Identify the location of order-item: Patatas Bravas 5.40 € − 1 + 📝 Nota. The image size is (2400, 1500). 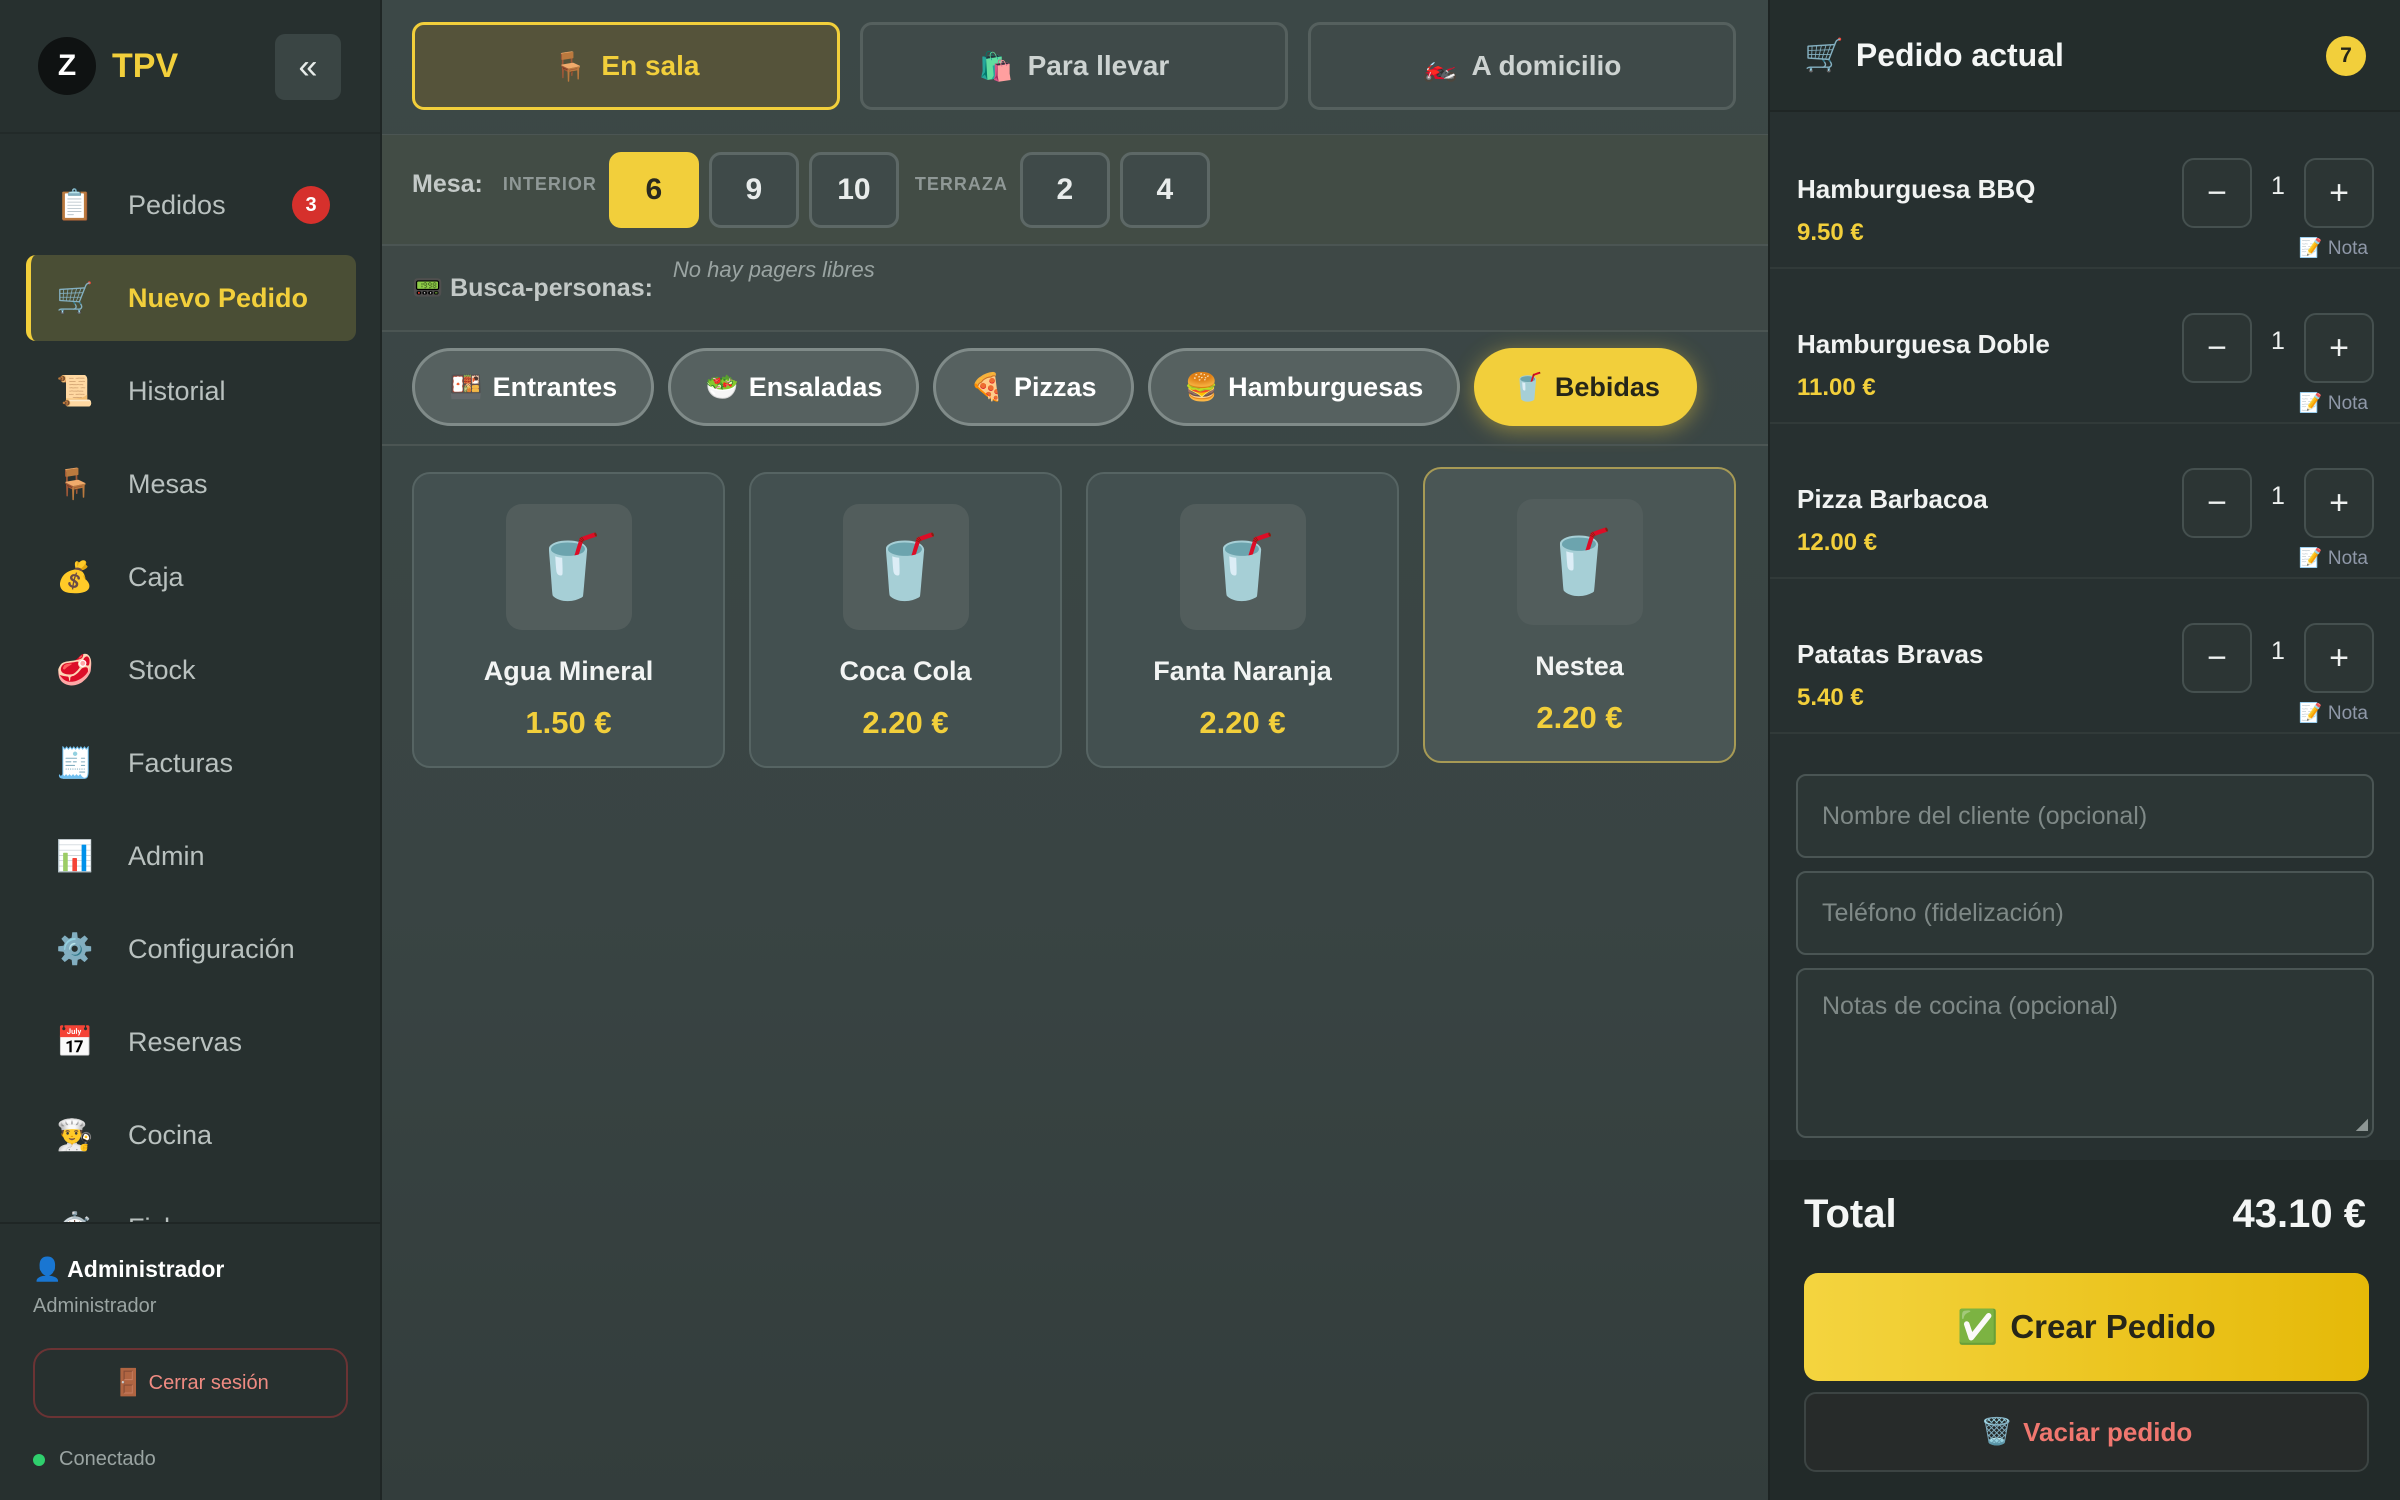
(2085, 656).